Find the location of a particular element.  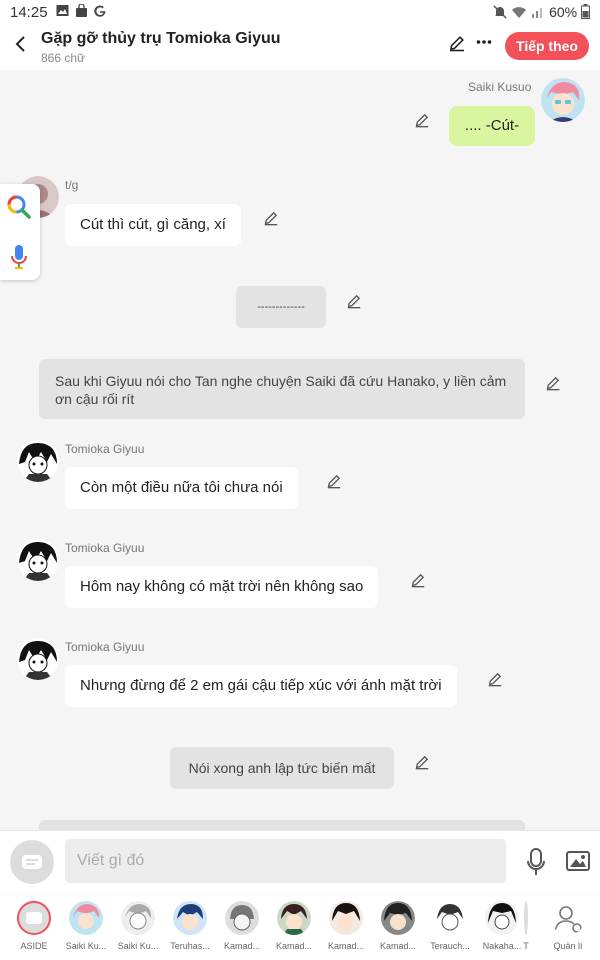

character-aside: ASIDE is located at coordinates (34, 926).